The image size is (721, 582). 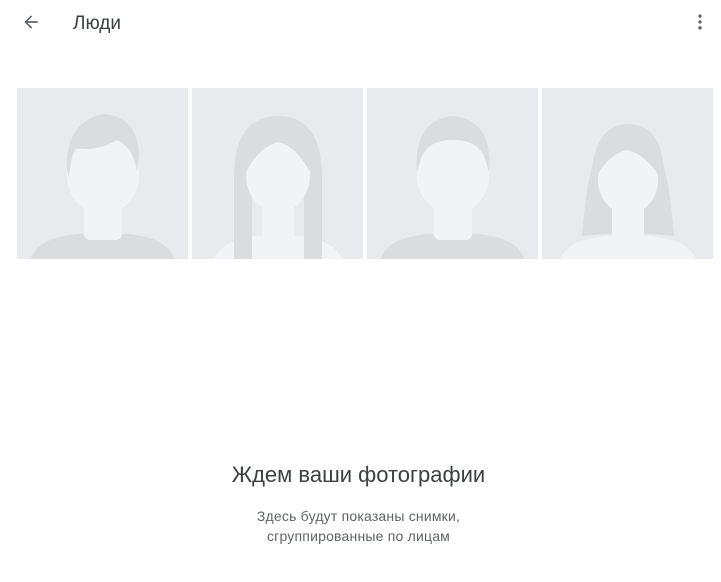 What do you see at coordinates (358, 474) in the screenshot?
I see `empty-state-title: Ждем ваши фотографии` at bounding box center [358, 474].